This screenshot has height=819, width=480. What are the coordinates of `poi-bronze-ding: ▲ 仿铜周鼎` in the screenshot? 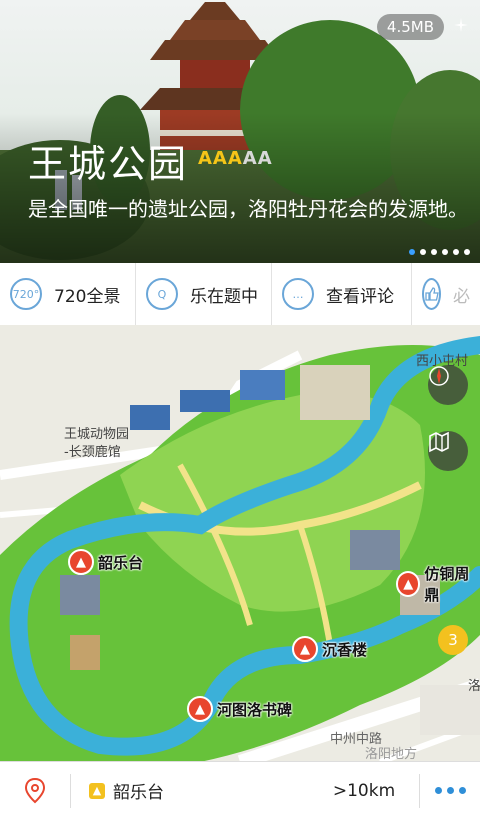 It's located at (438, 584).